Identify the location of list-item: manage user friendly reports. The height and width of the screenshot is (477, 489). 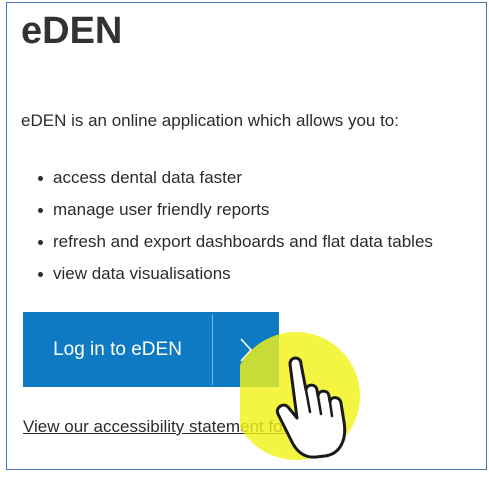
(227, 215).